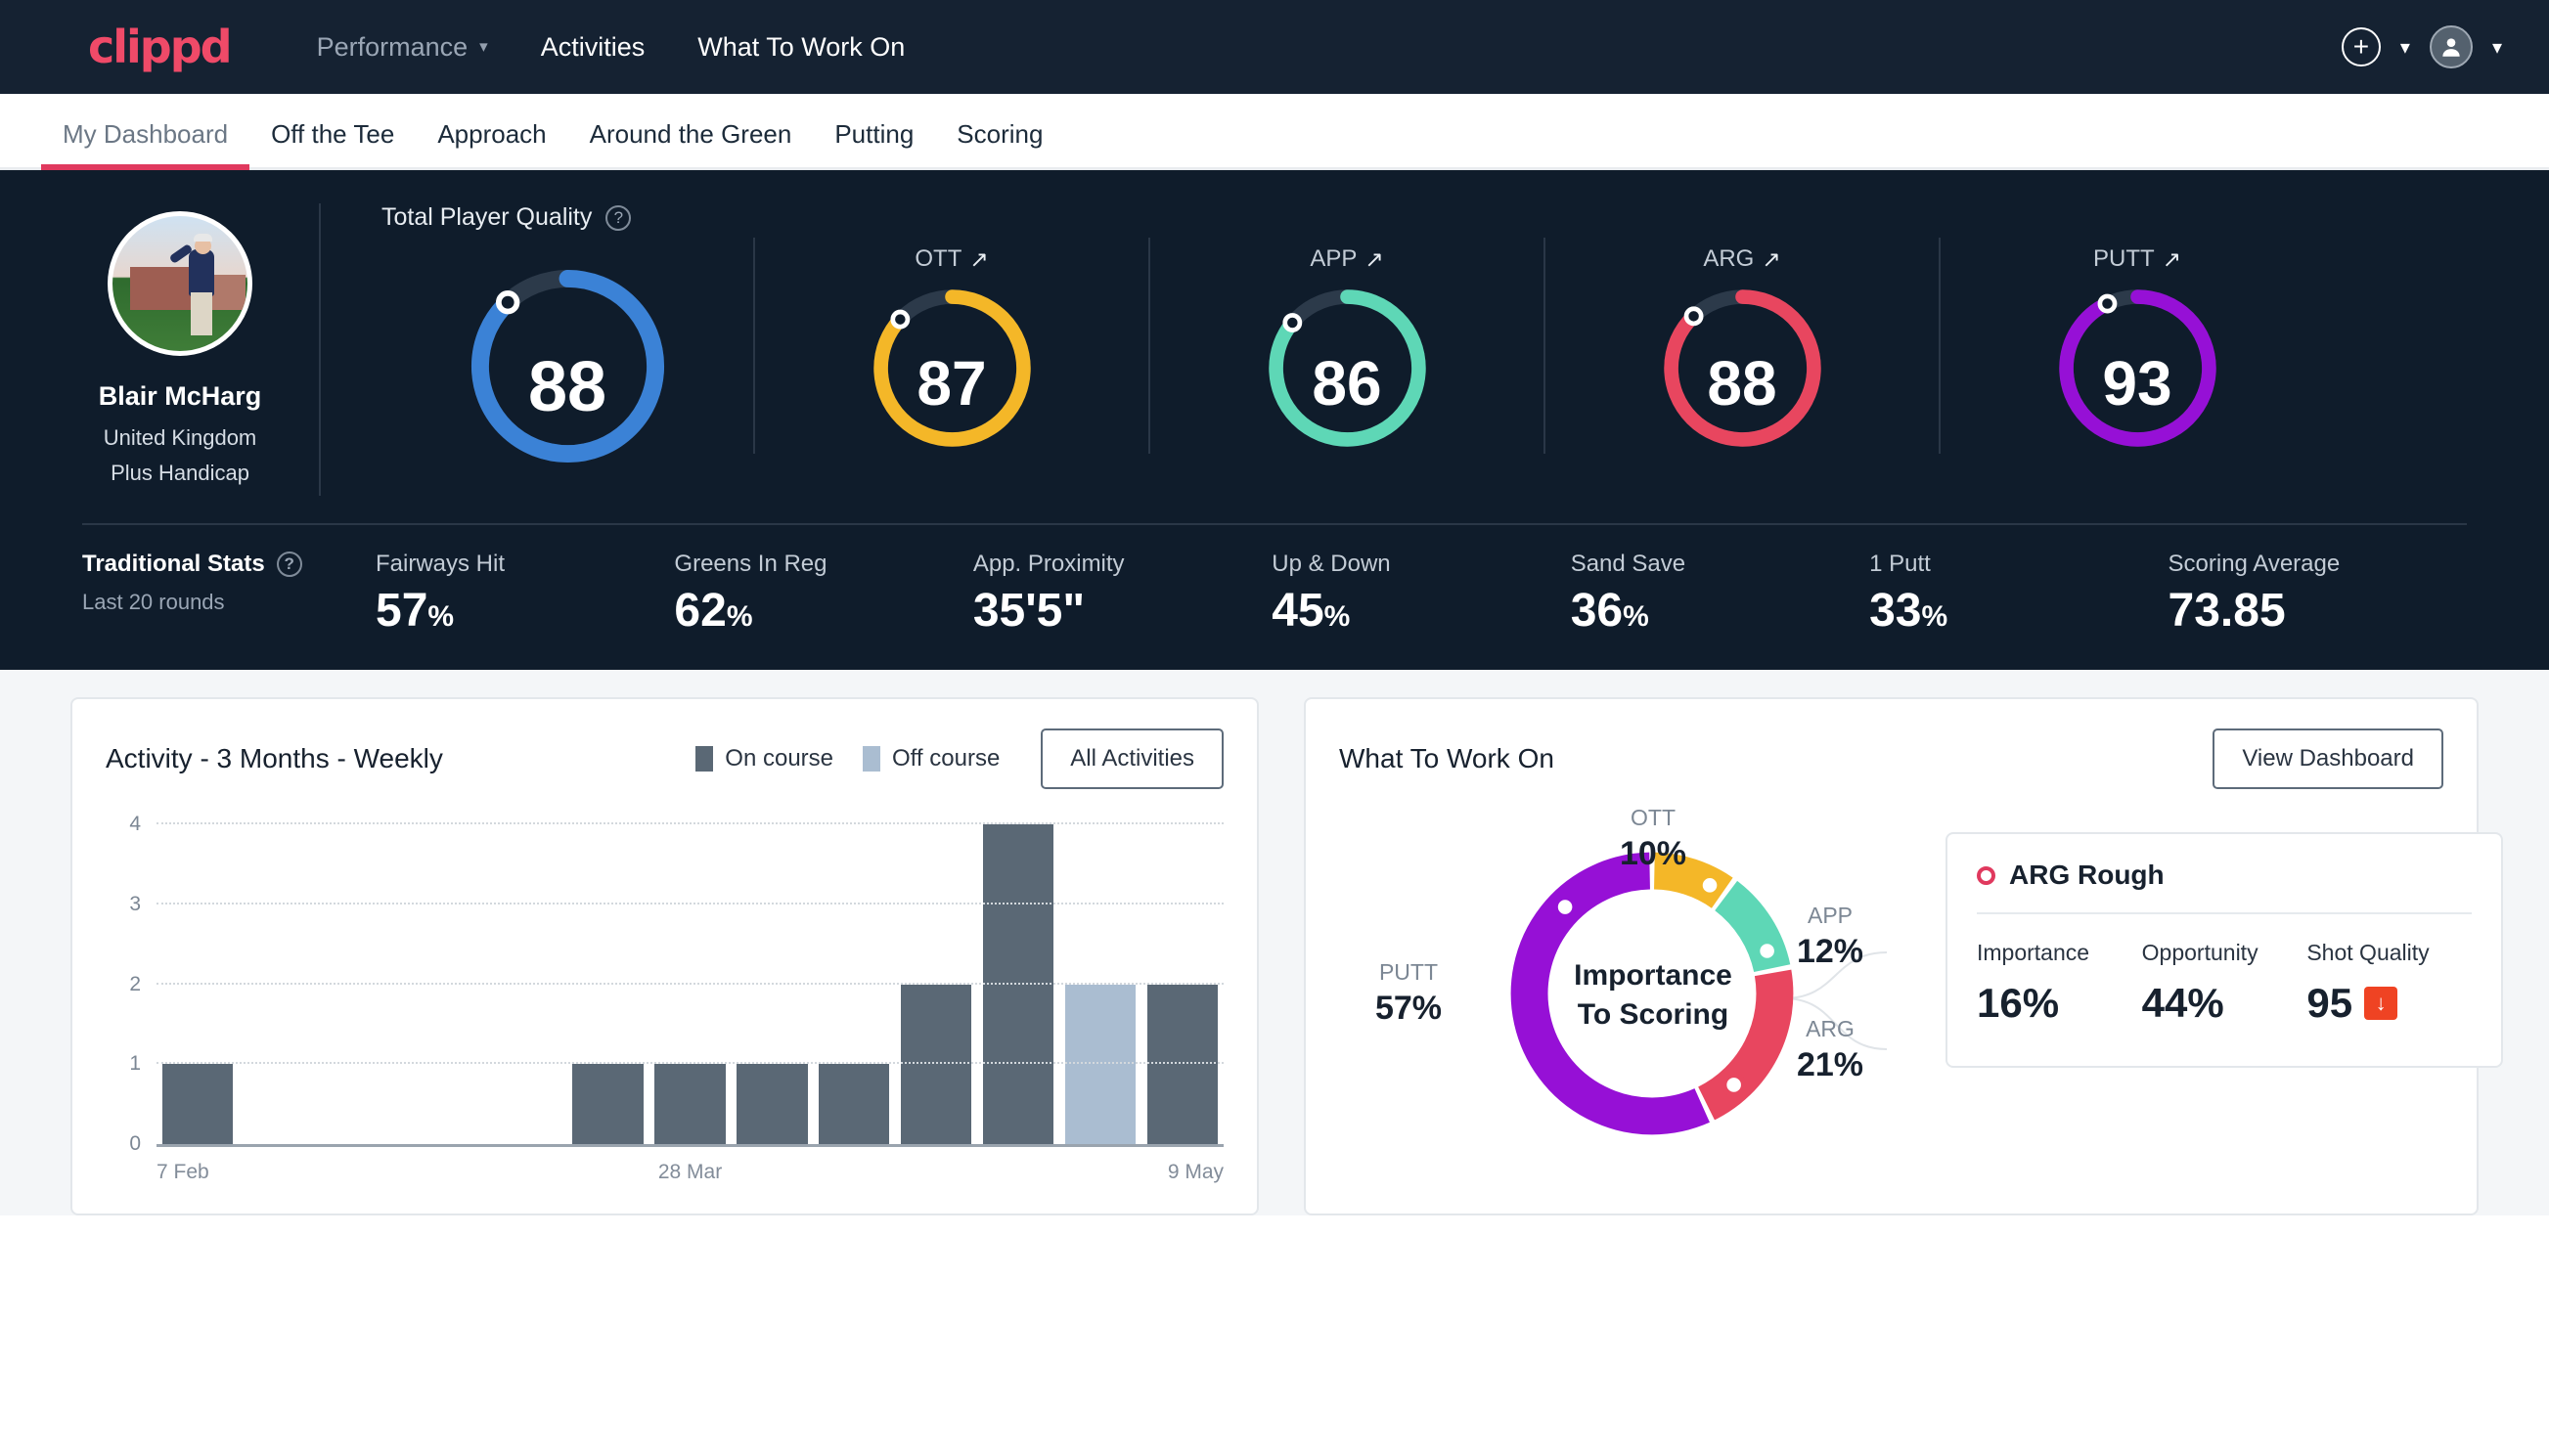  I want to click on legend-off-course-swatch, so click(872, 759).